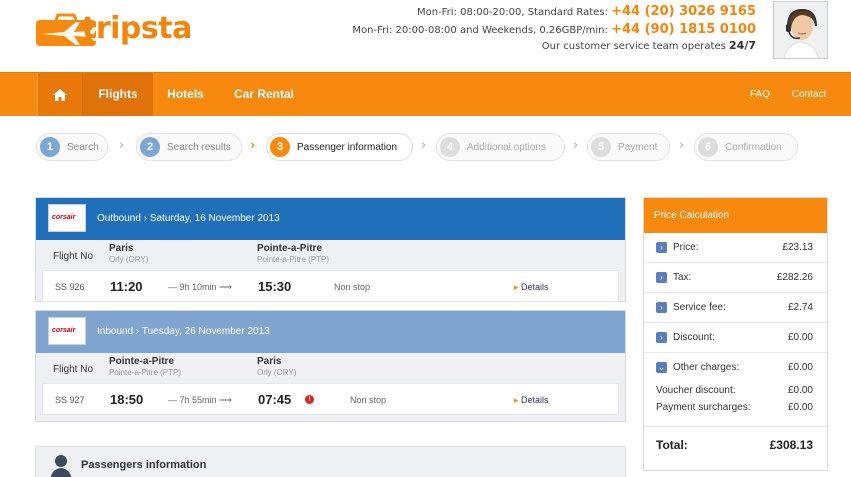 Image resolution: width=851 pixels, height=477 pixels. Describe the element at coordinates (347, 147) in the screenshot. I see `step-label: Passenger information` at that location.